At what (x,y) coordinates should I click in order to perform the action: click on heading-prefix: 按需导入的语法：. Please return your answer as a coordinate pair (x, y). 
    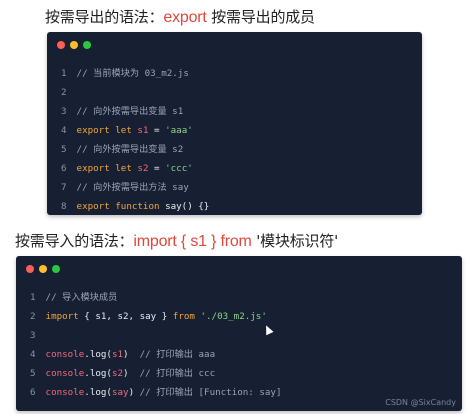
    Looking at the image, I should click on (74, 241).